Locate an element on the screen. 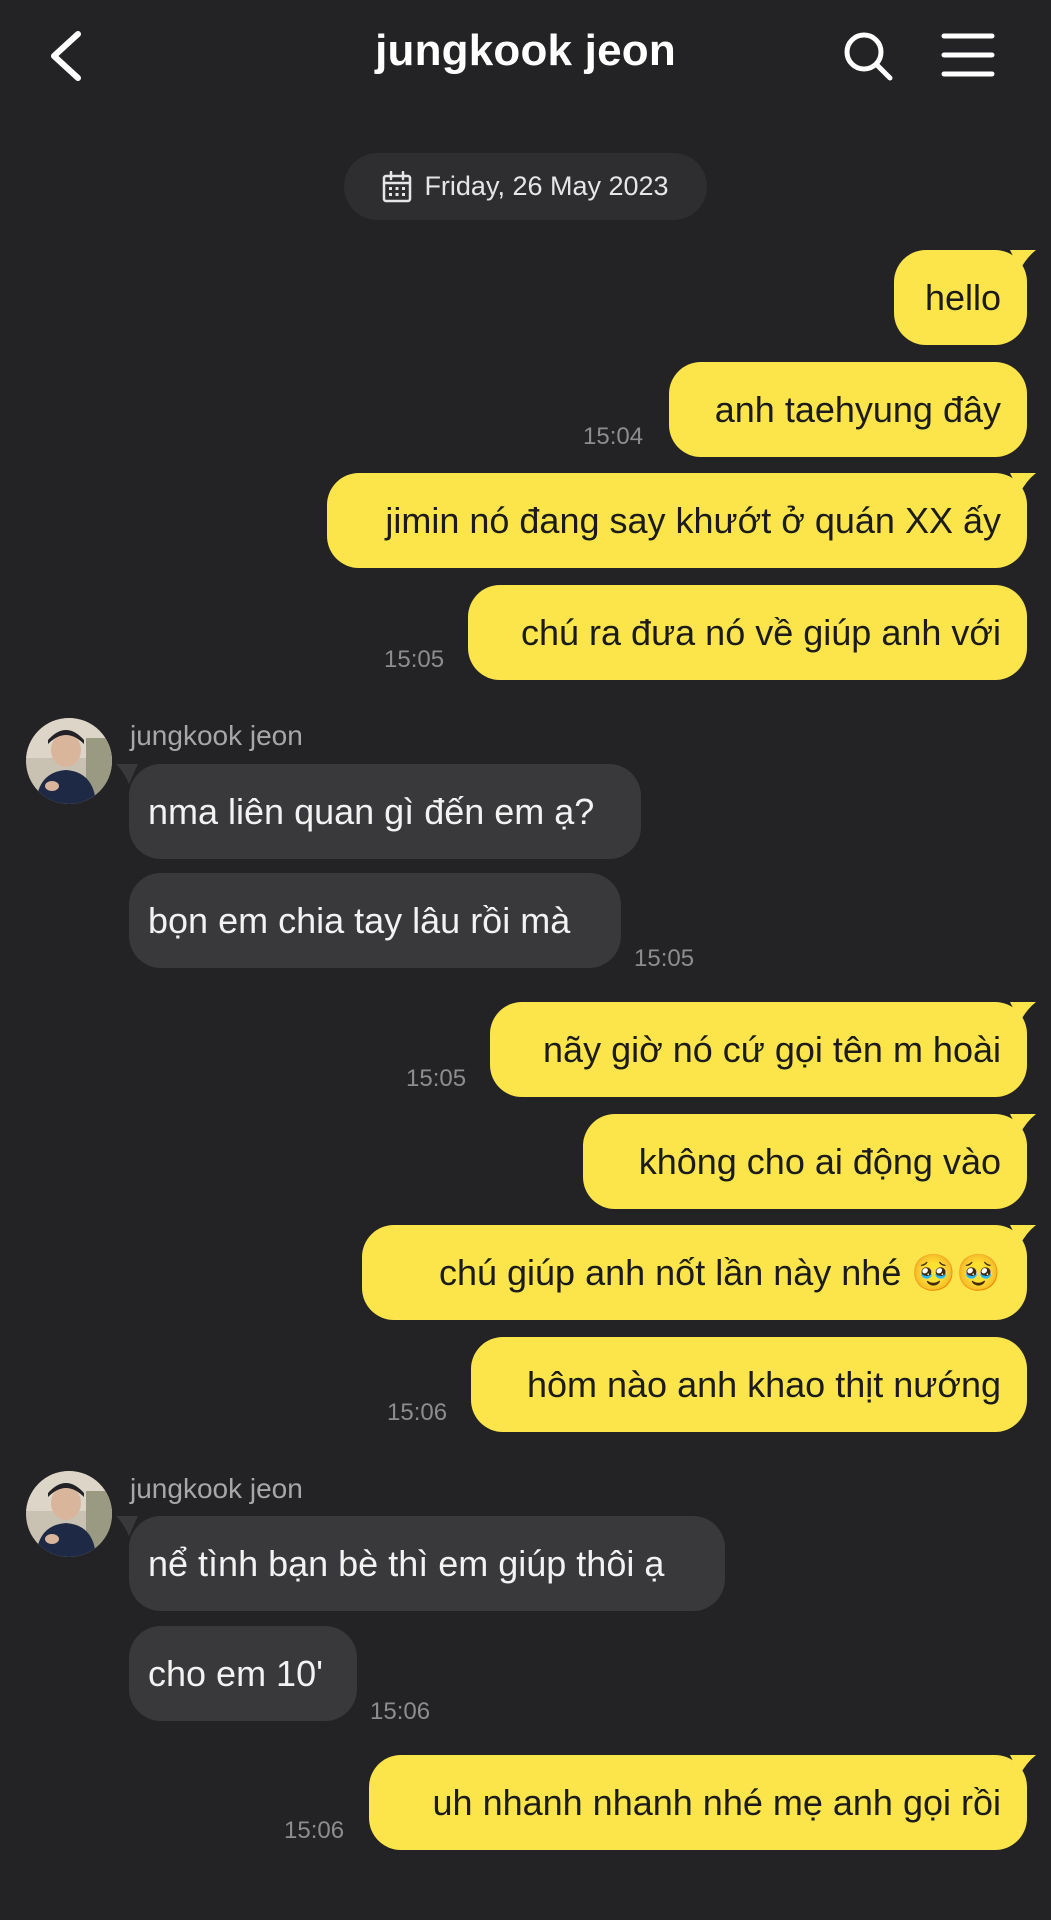  outgoing-message-bubble: chú giúp anh nốt lần này nhé 🥹🥹 is located at coordinates (694, 1272).